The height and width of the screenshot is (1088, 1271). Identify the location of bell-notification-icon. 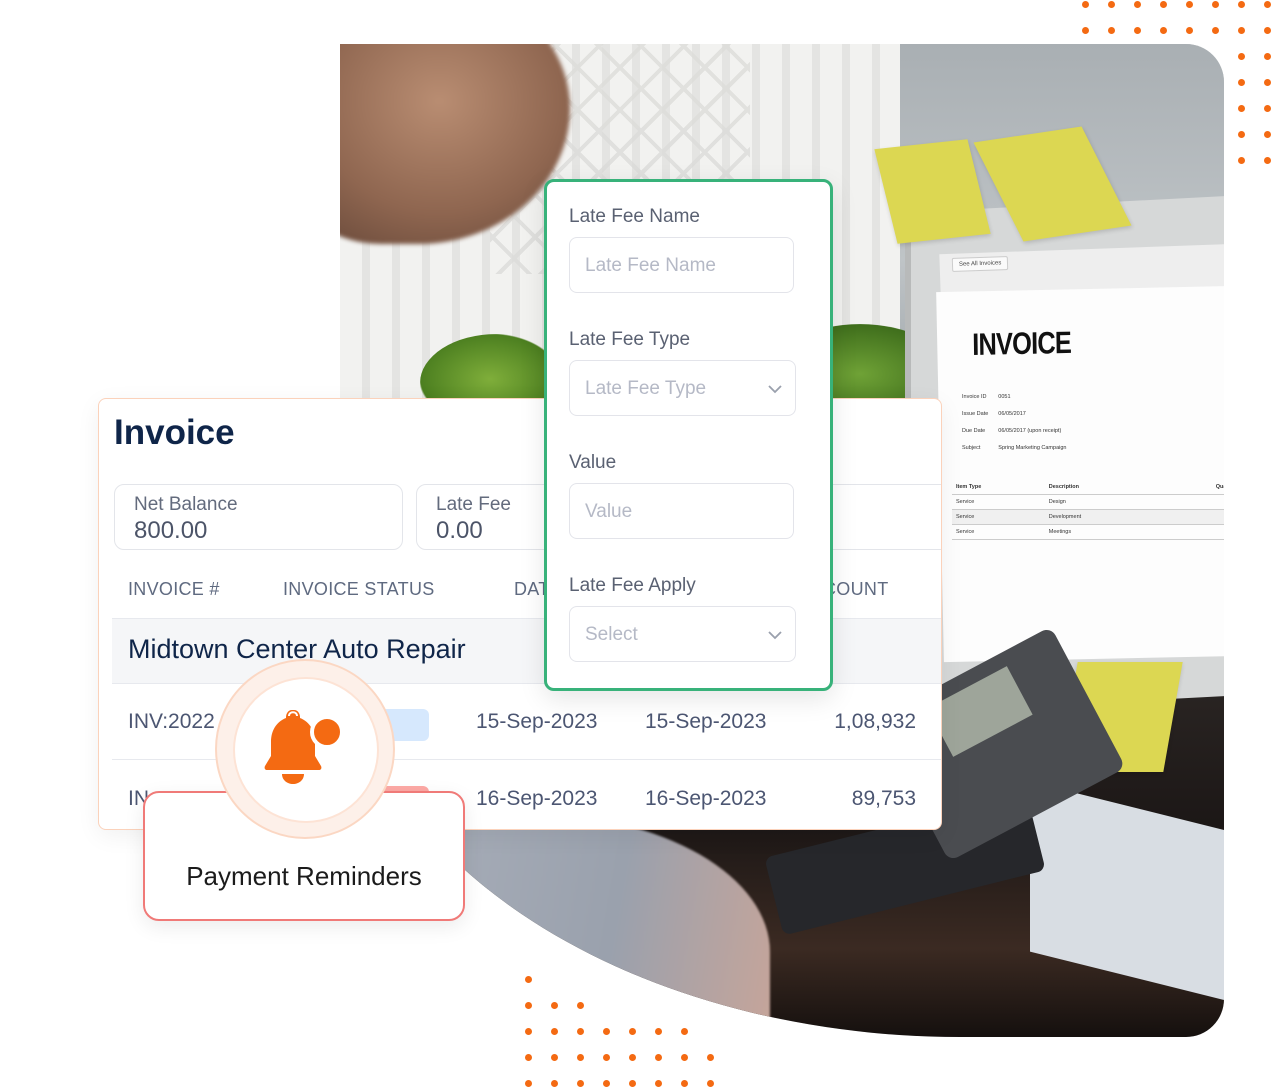
(304, 747).